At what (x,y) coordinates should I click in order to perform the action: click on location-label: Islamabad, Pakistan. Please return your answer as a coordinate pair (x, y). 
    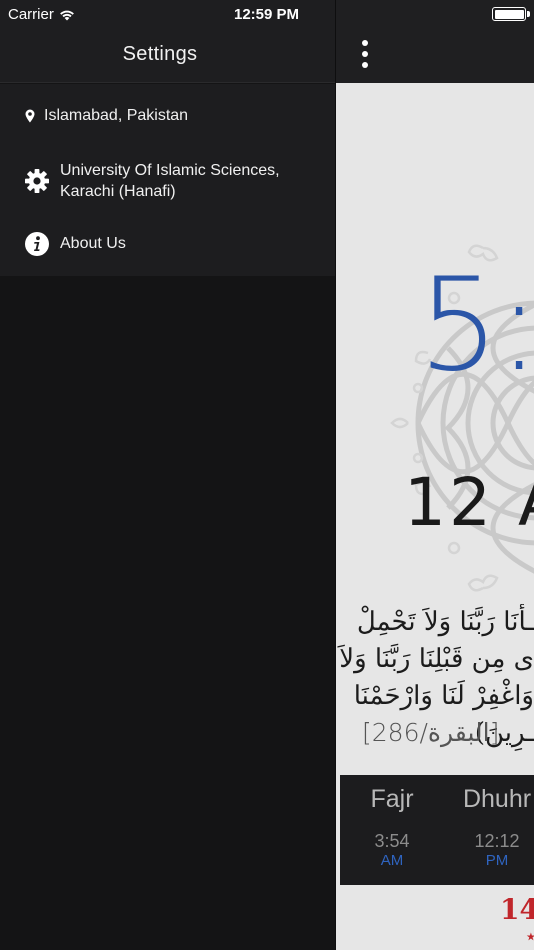
    Looking at the image, I should click on (116, 115).